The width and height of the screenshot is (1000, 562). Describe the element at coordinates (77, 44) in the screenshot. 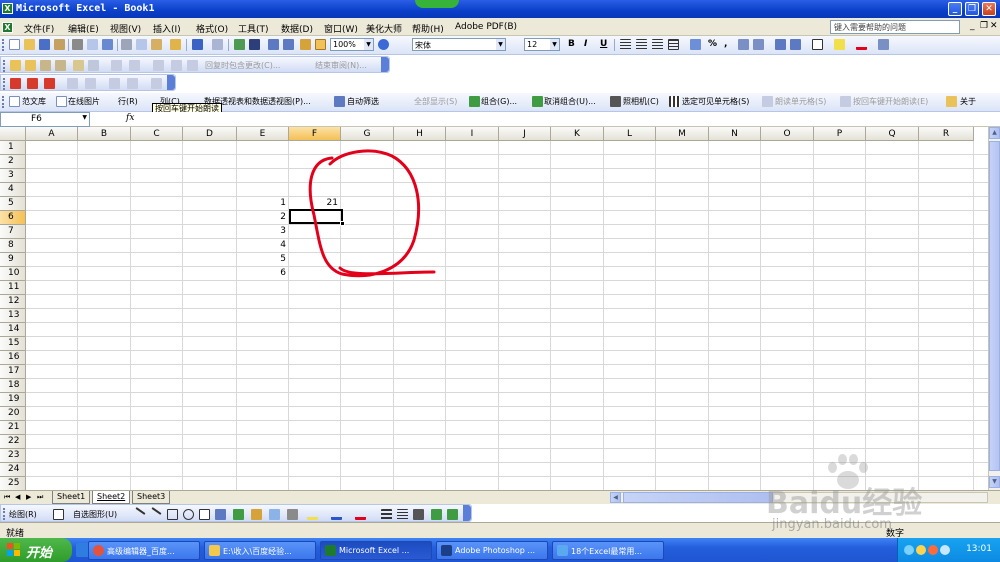

I see `print-icon` at that location.